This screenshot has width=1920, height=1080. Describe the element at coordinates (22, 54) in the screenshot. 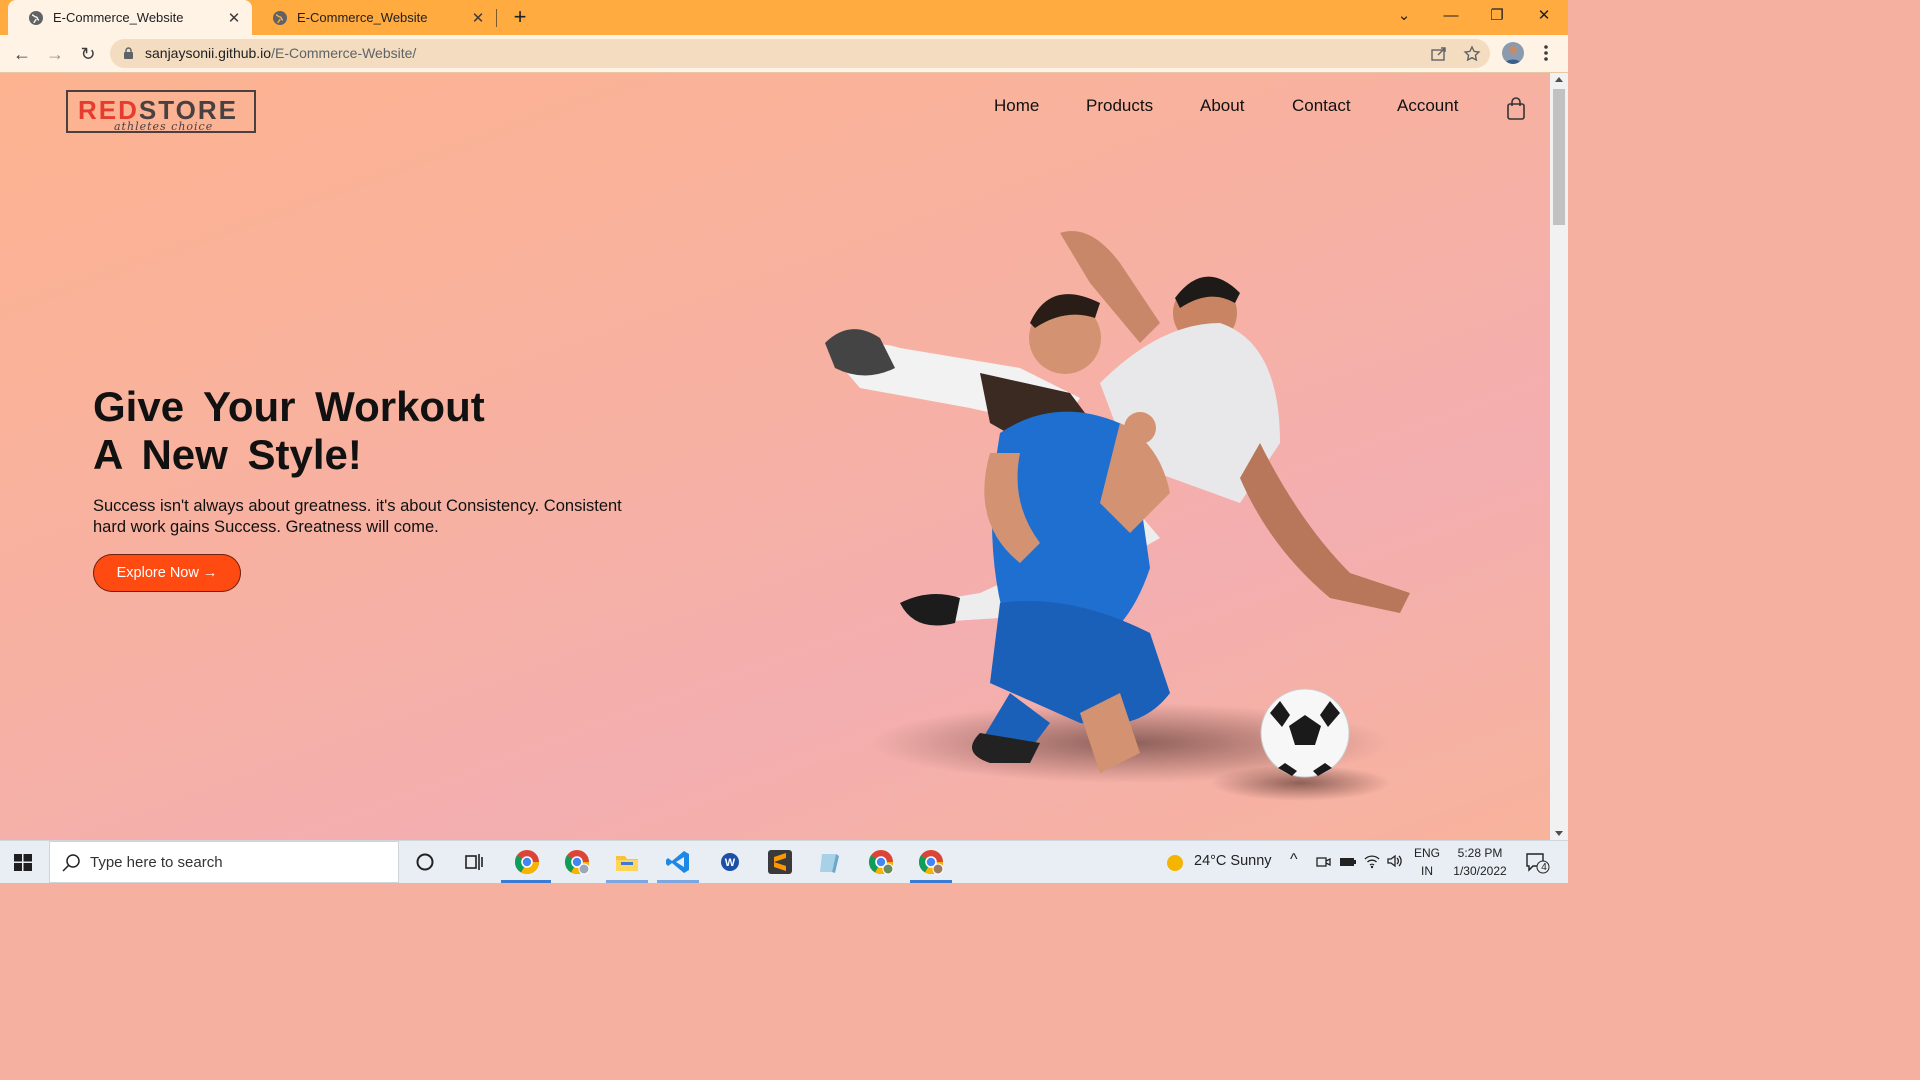

I see `back-arrow-icon: ←` at that location.